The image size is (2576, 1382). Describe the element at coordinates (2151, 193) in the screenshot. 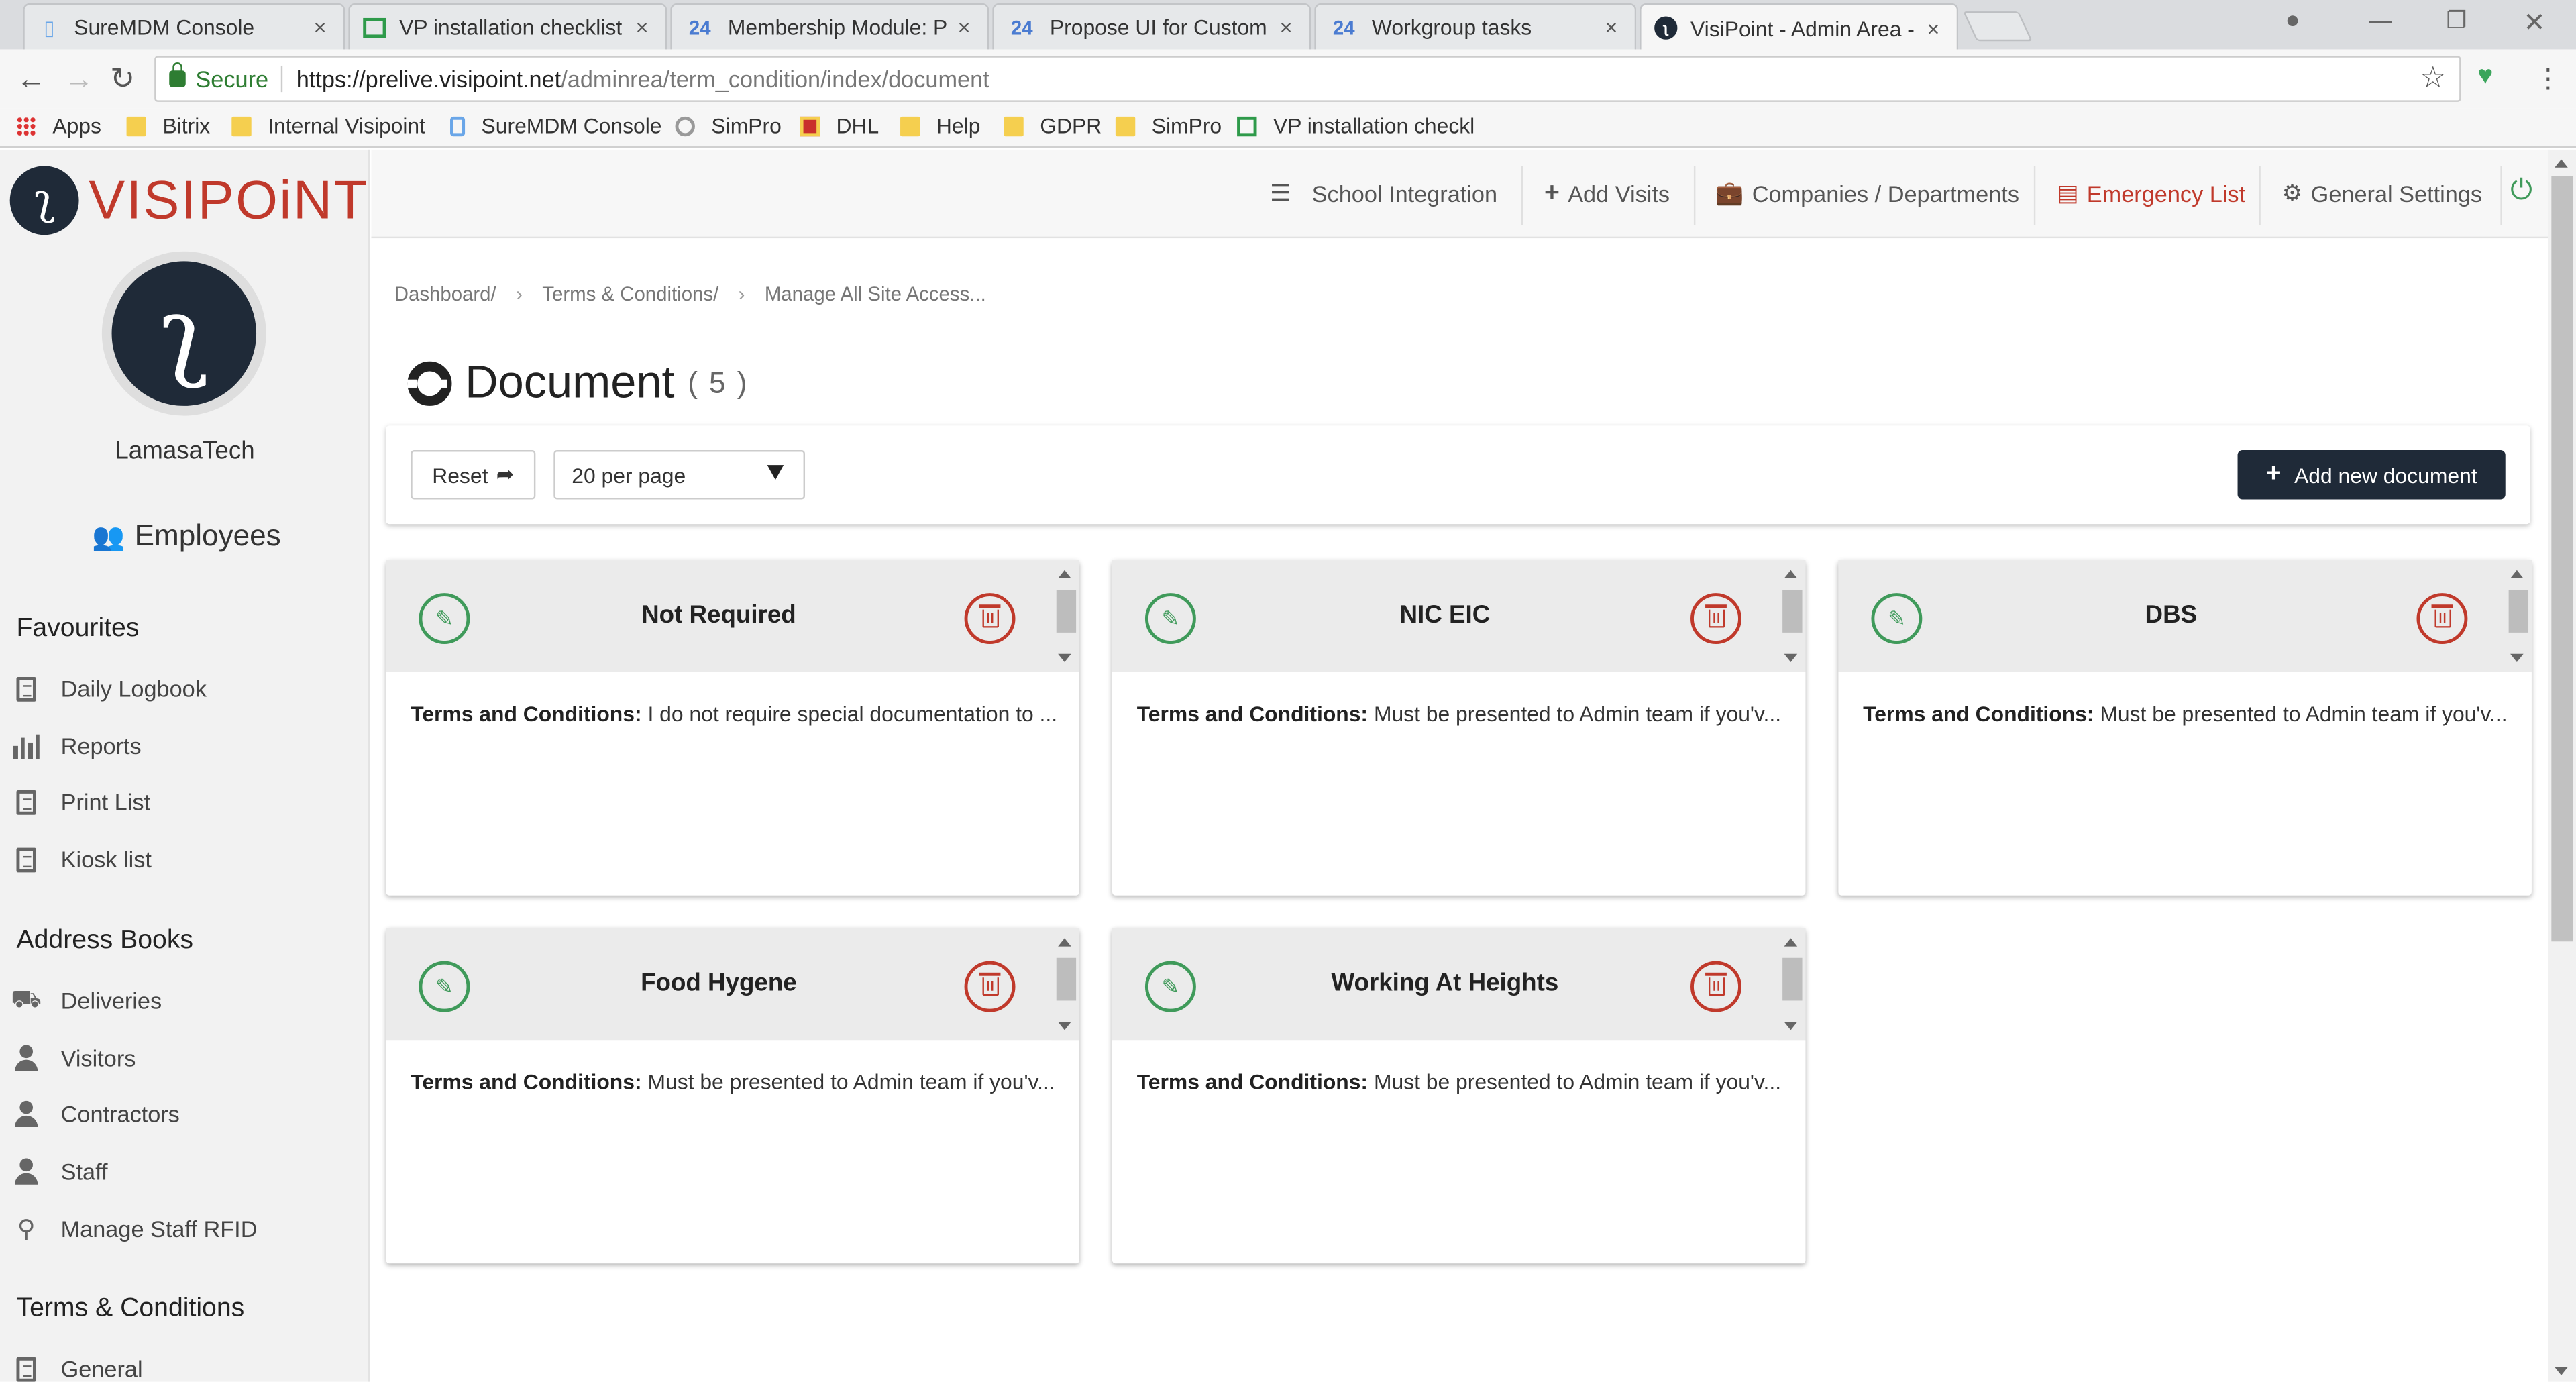

I see `menu-emergency-list: ▤ Emergency List` at that location.